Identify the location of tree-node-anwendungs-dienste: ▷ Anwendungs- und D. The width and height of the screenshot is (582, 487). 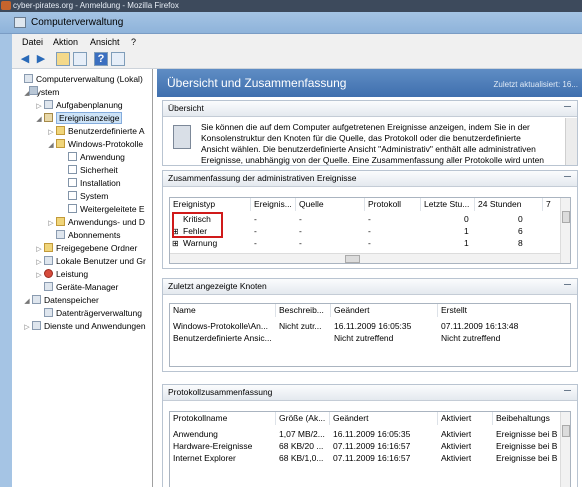
(96, 222).